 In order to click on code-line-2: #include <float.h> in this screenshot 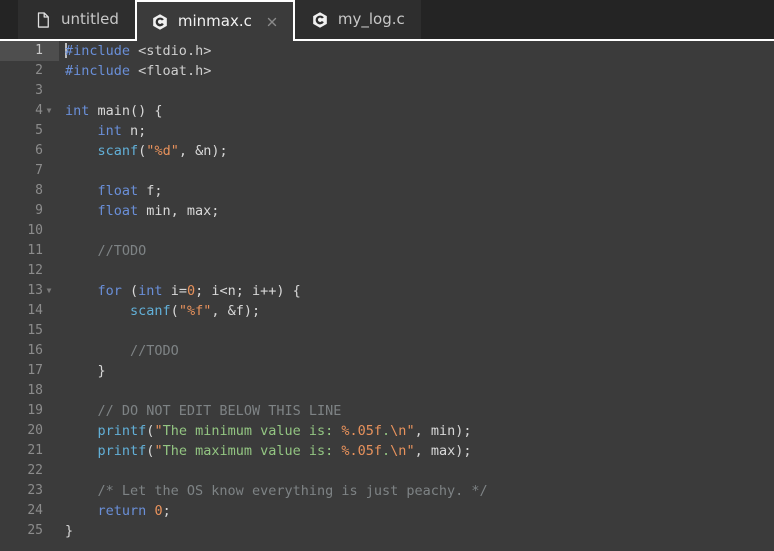, I will do `click(416, 71)`.